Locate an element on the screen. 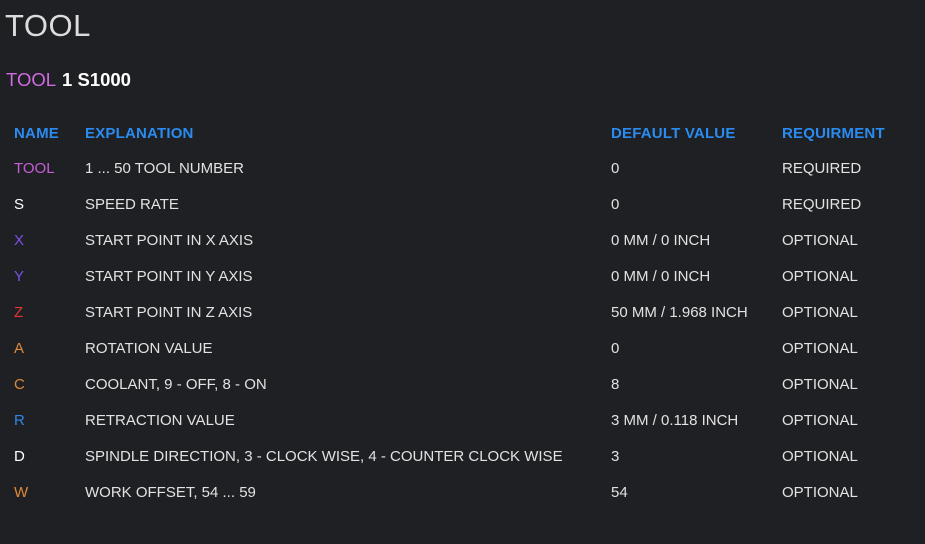 This screenshot has width=925, height=544. param-explanation: WORK OFFSET, 54 ... 59 is located at coordinates (170, 492).